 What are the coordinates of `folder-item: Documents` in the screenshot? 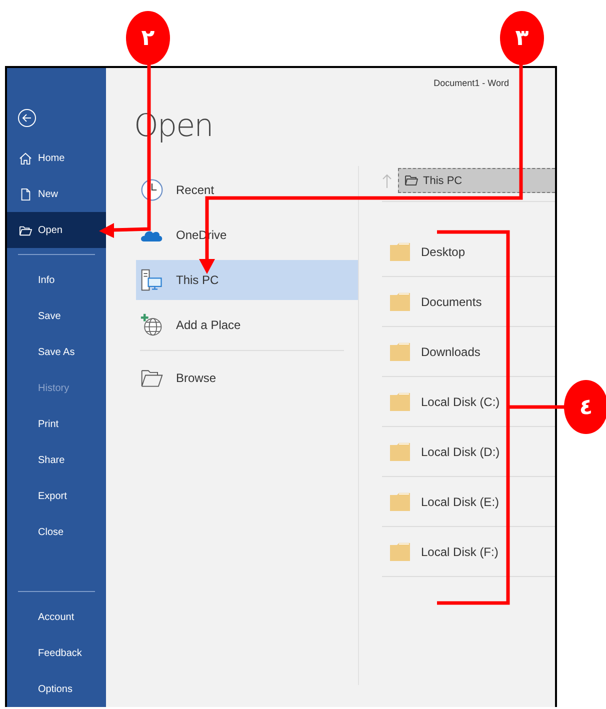 It's located at (468, 302).